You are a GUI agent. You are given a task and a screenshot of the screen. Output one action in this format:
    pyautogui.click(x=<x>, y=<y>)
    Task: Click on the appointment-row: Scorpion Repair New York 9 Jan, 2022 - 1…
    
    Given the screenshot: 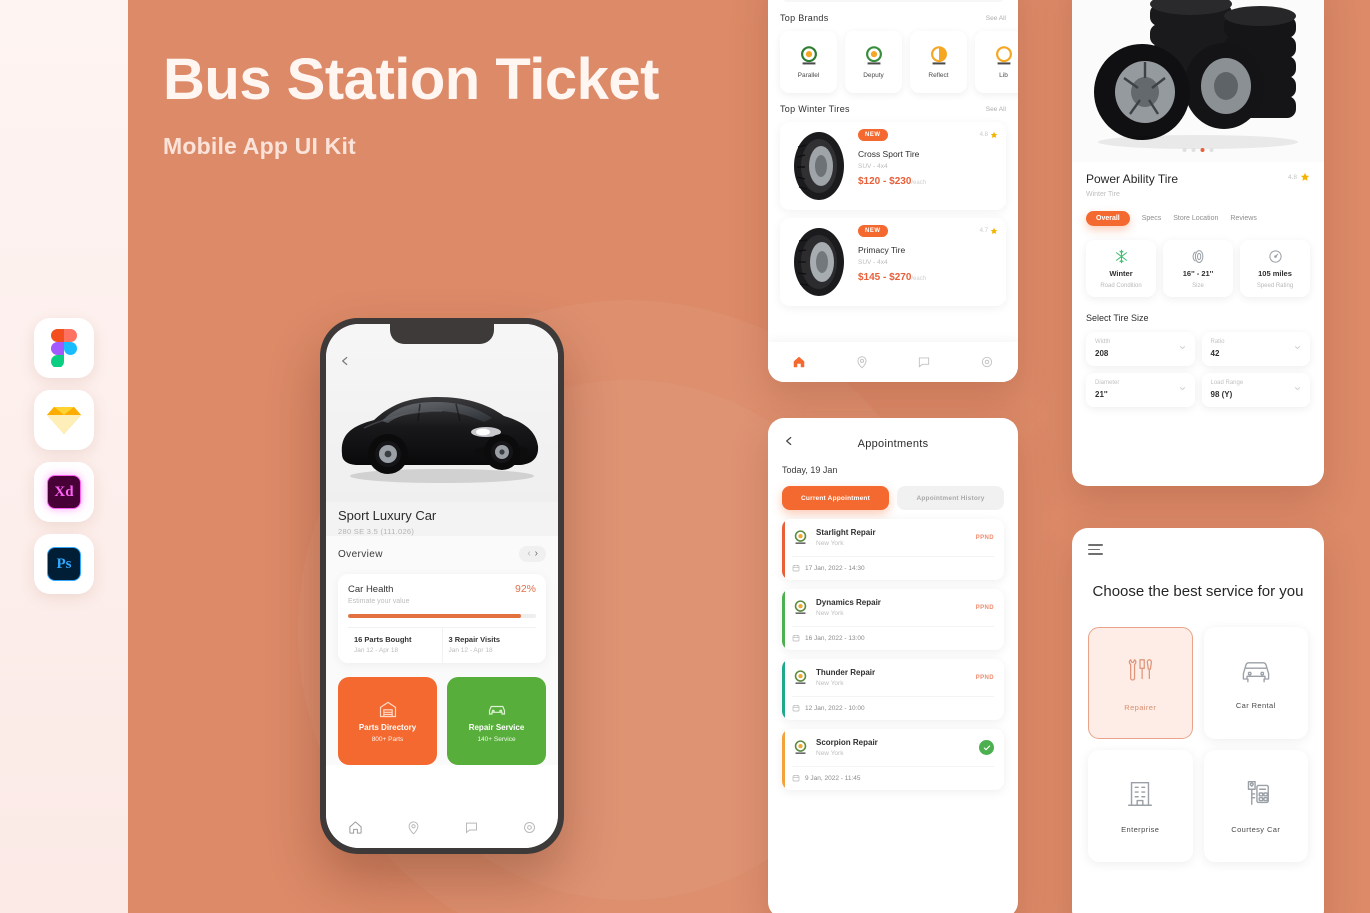 What is the action you would take?
    pyautogui.click(x=893, y=759)
    